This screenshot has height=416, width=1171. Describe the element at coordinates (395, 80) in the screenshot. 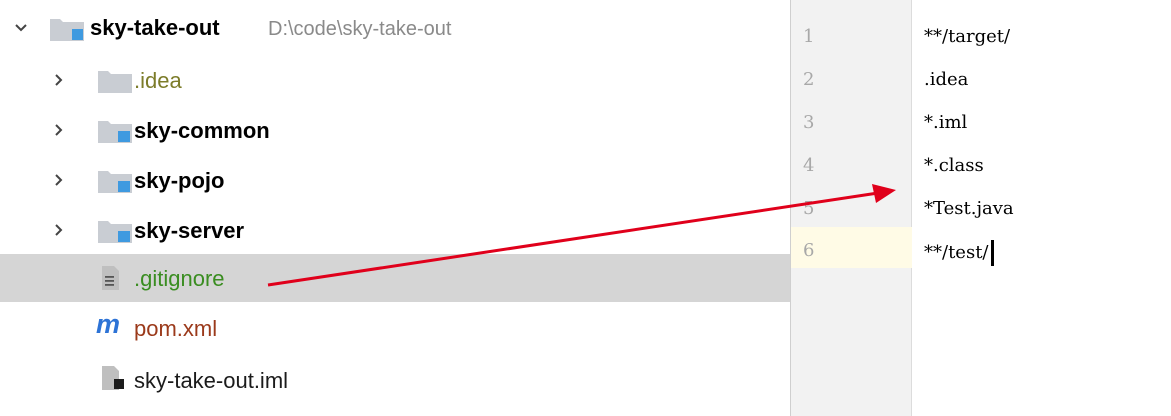

I see `tree-item-idea: .idea` at that location.